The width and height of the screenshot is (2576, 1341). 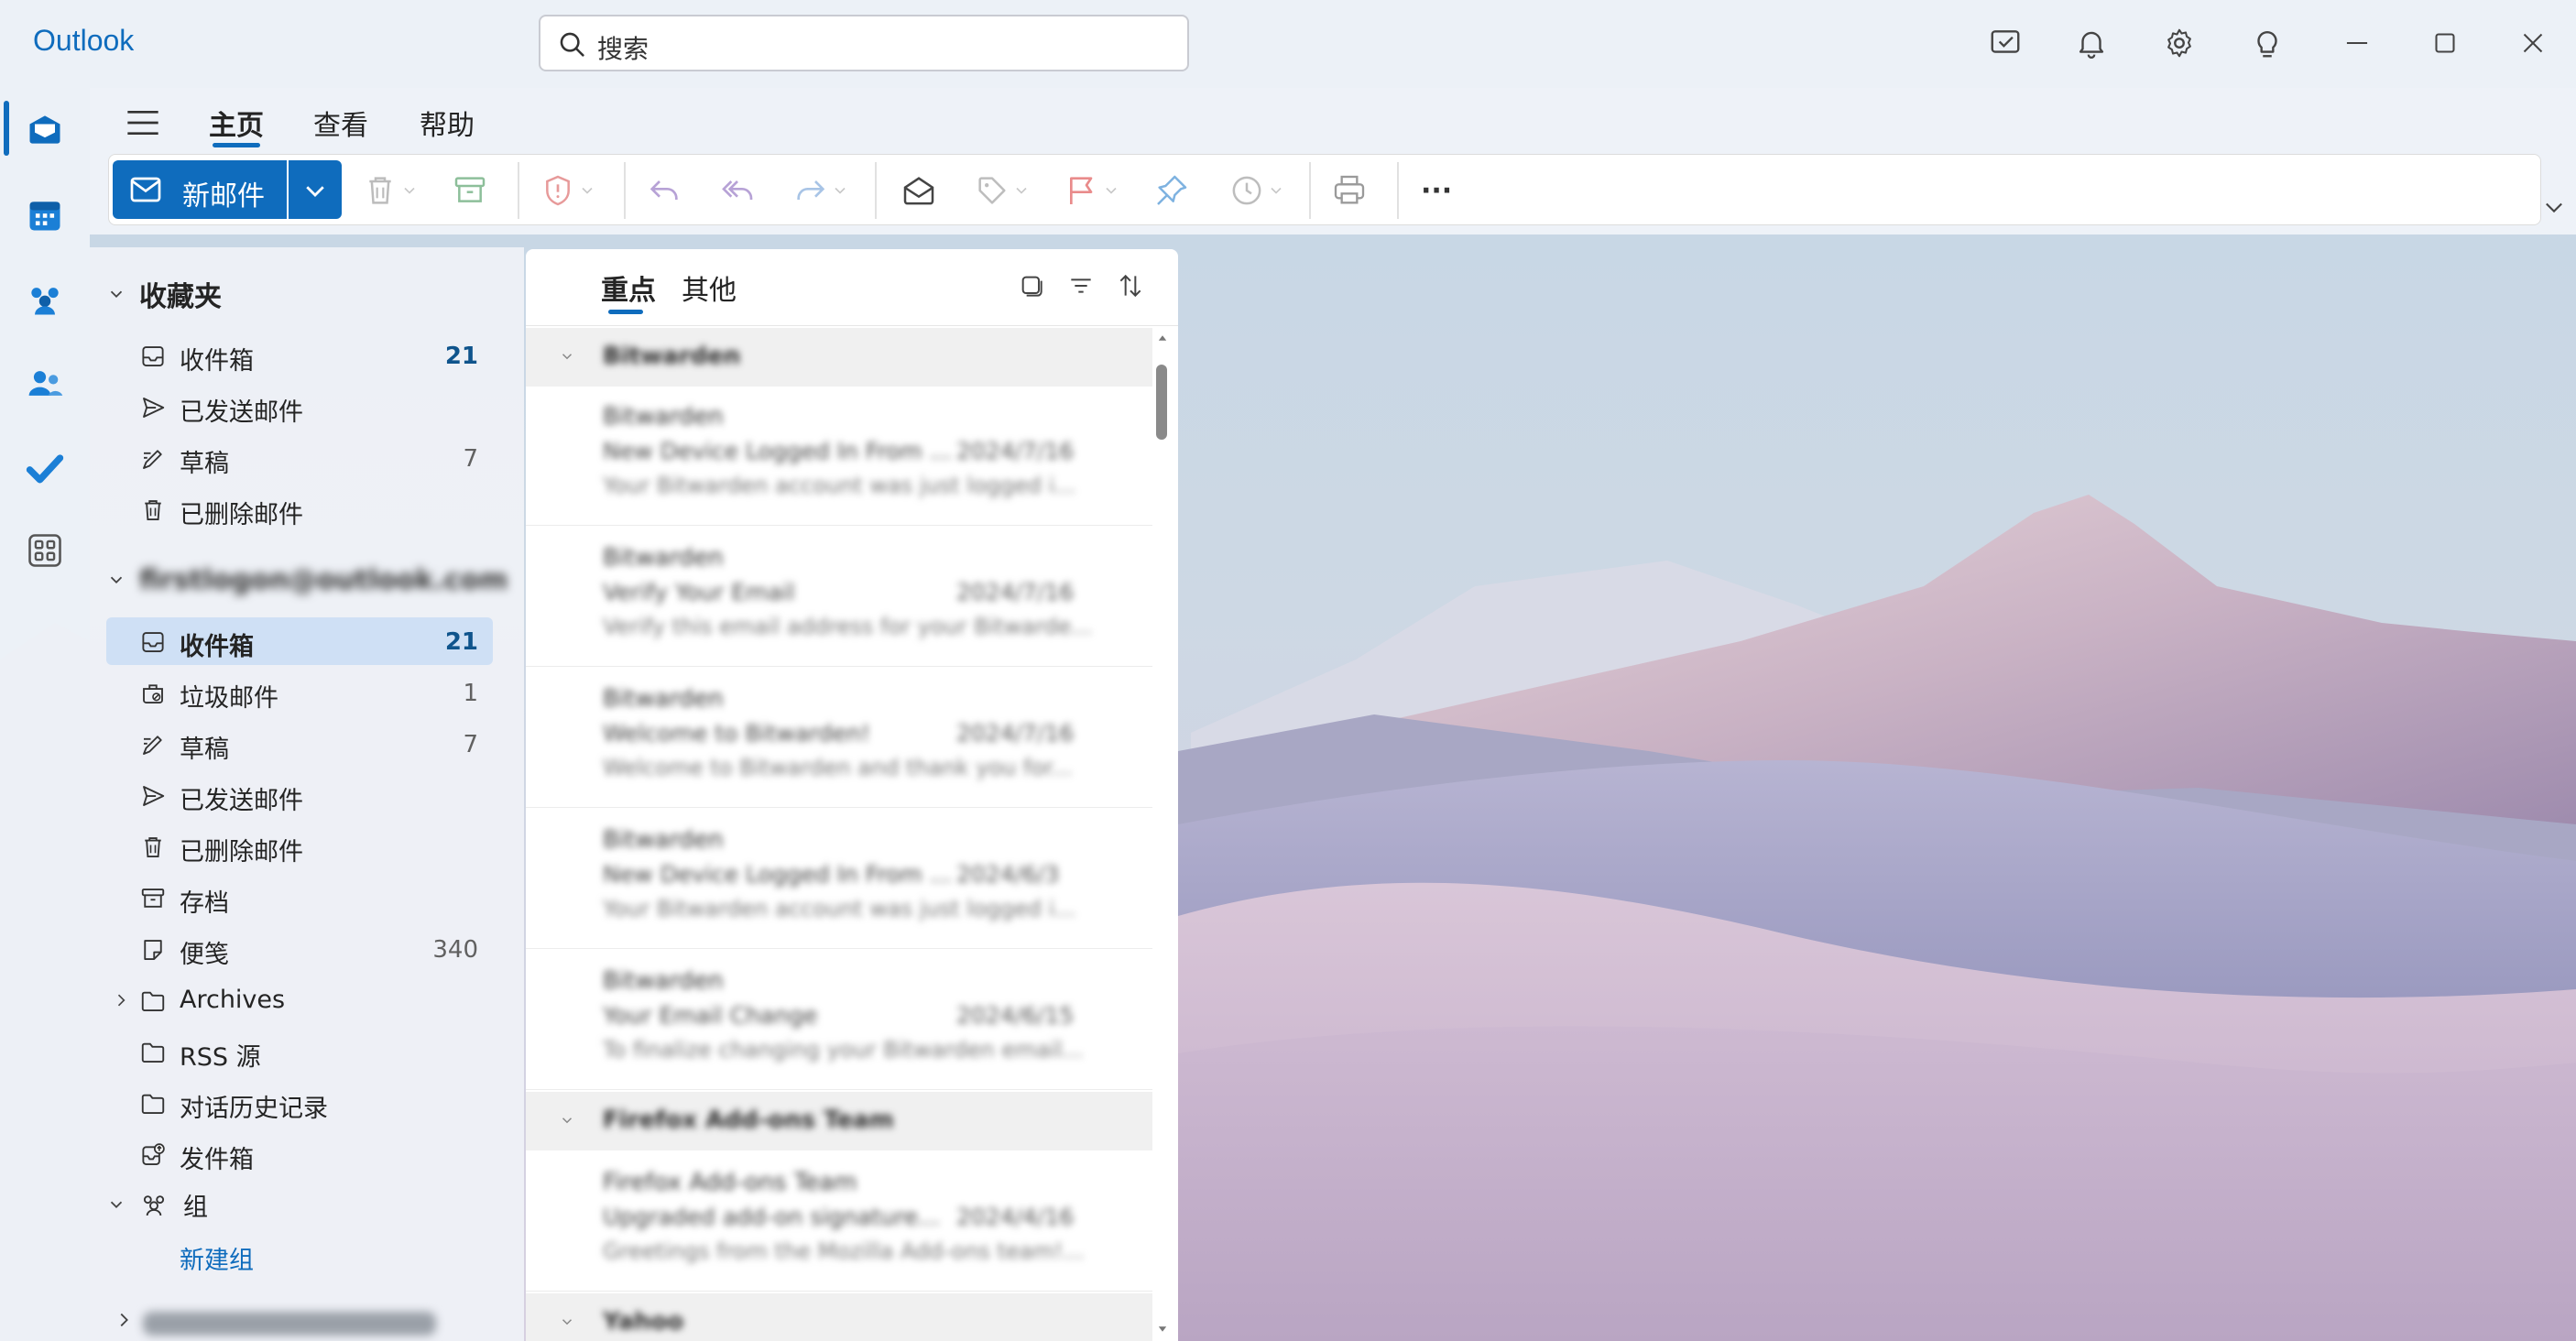 I want to click on categorize-button, so click(x=1002, y=191).